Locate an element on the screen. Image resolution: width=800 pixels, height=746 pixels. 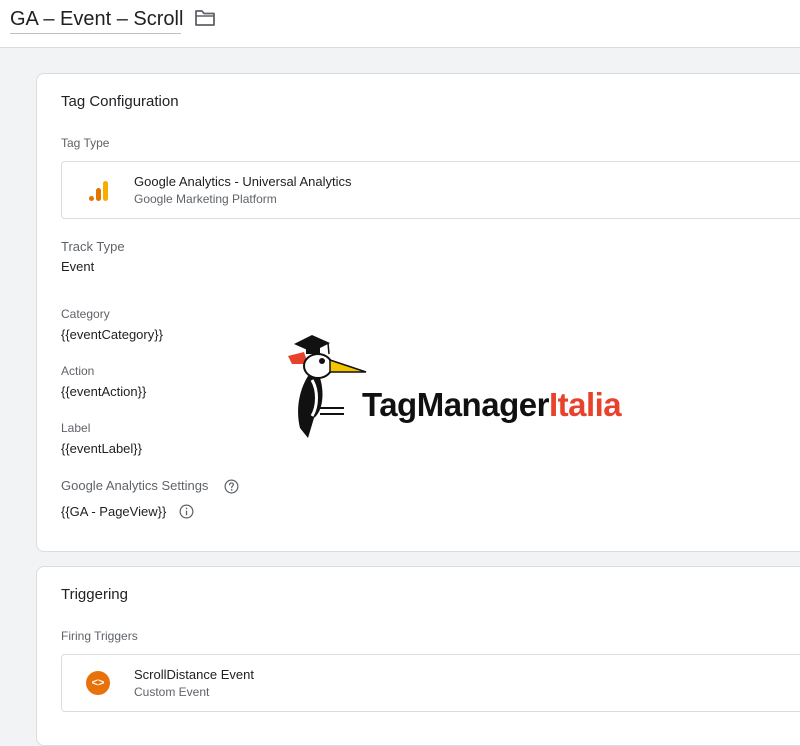
category-value: {{eventCategory}} is located at coordinates (112, 334).